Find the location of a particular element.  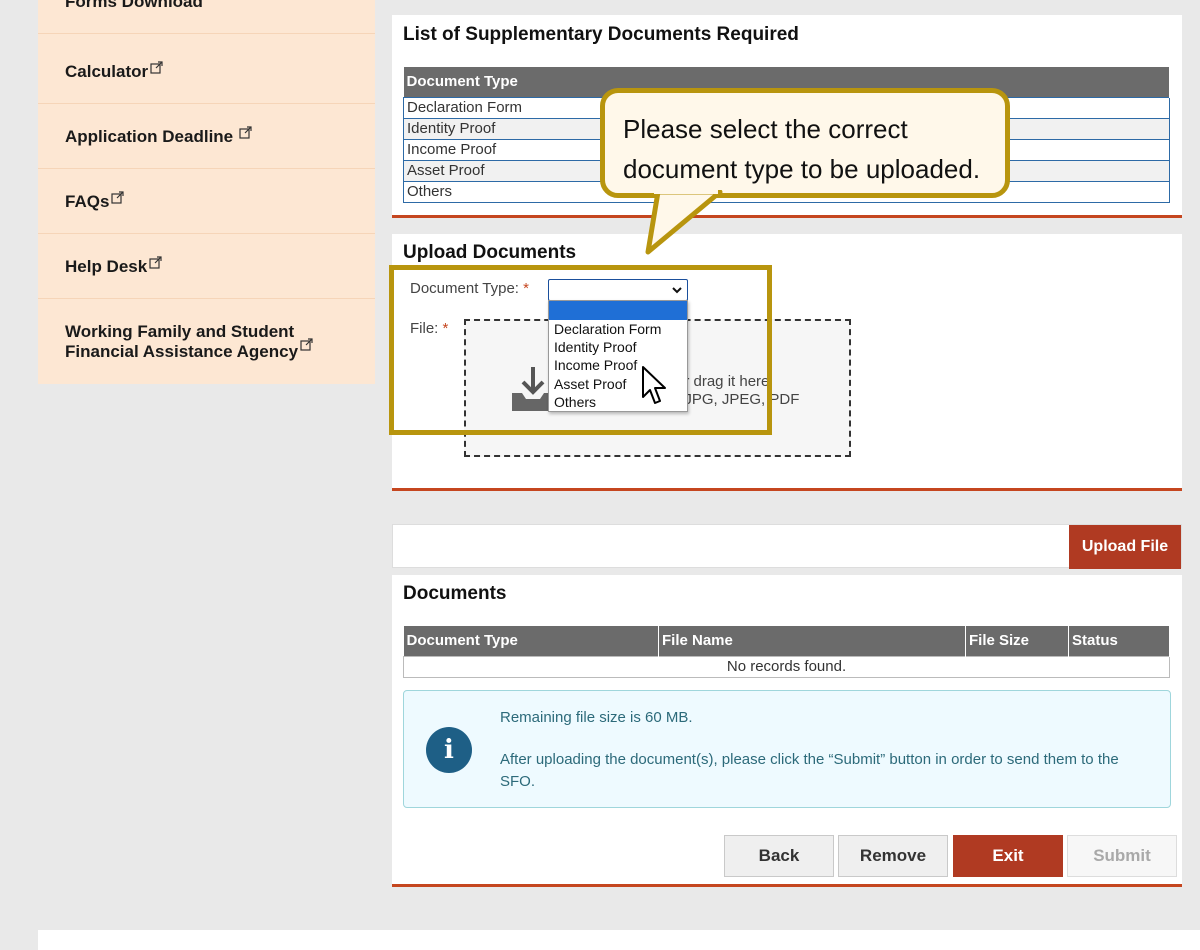

sidebar-item-label: Application Deadline is located at coordinates (149, 136).